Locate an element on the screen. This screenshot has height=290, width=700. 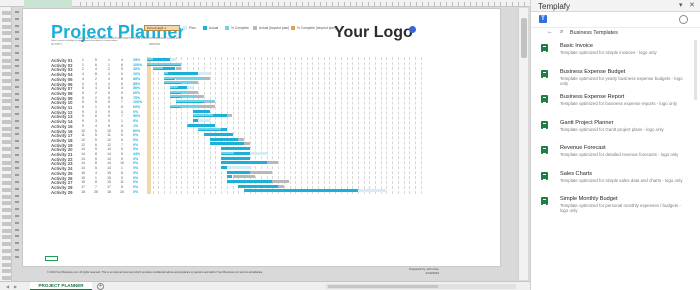
horizontal-scrollbar is located at coordinates (421, 286).